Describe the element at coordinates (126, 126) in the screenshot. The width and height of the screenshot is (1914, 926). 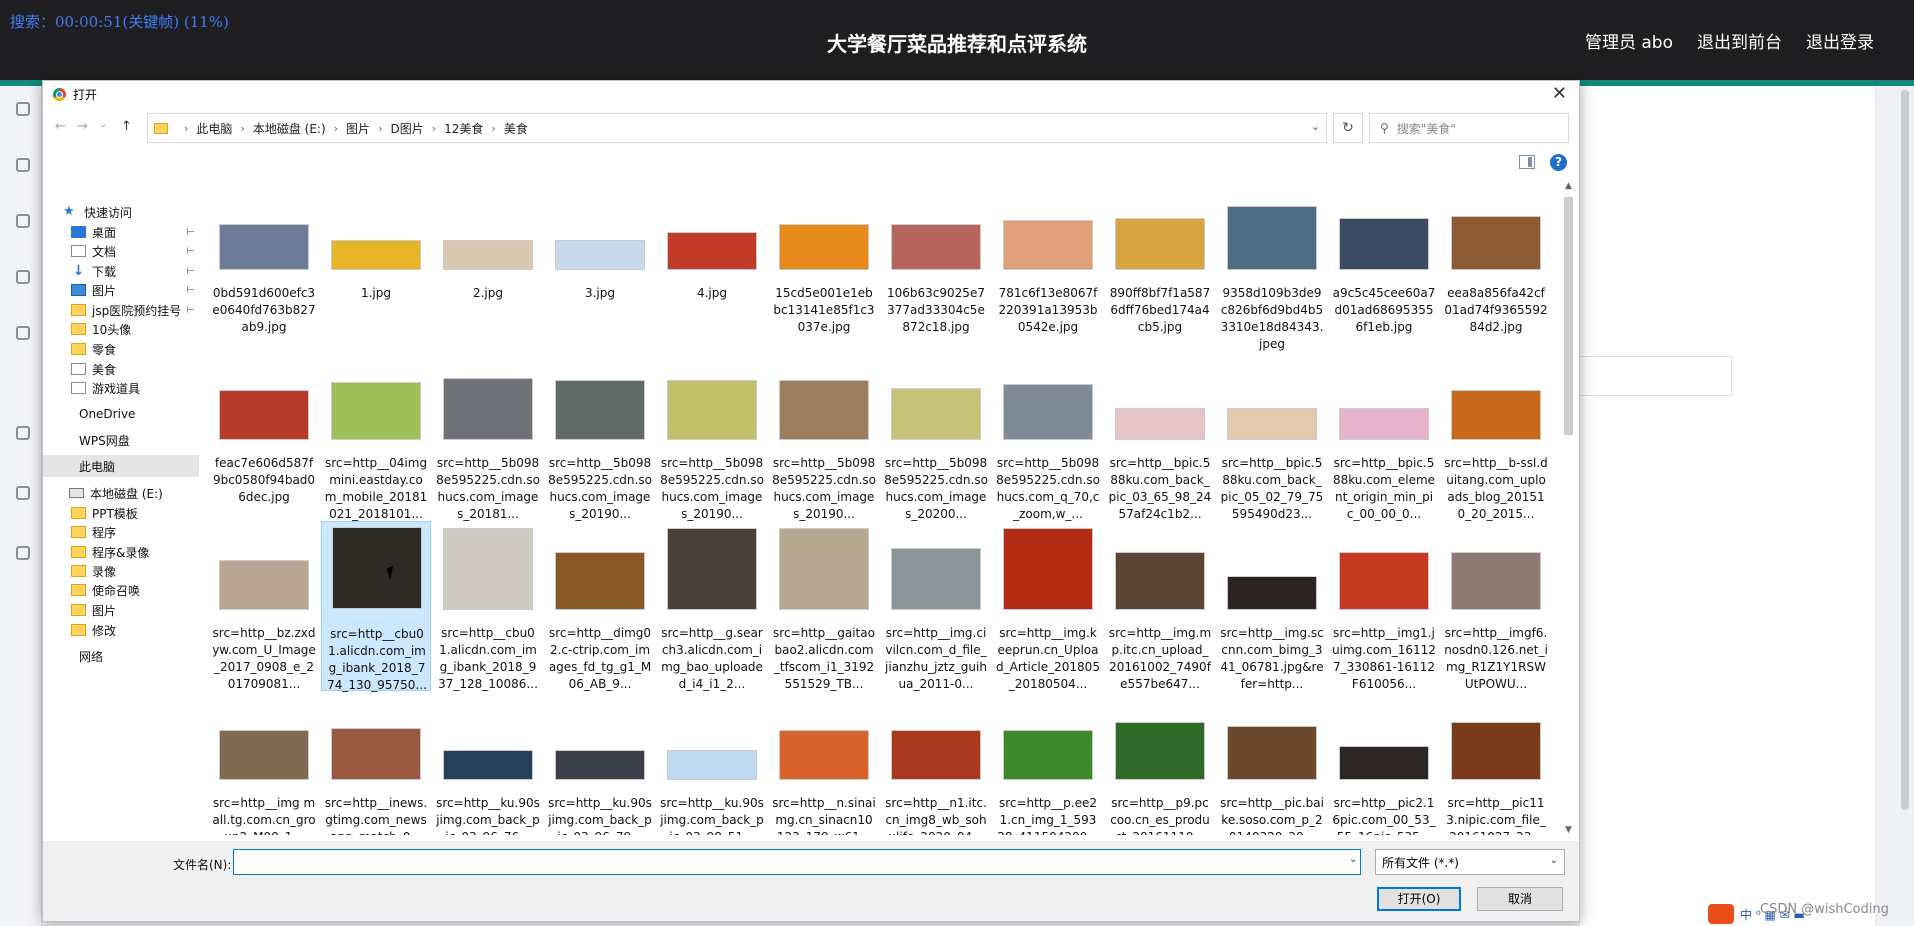
I see `up-button: ↑` at that location.